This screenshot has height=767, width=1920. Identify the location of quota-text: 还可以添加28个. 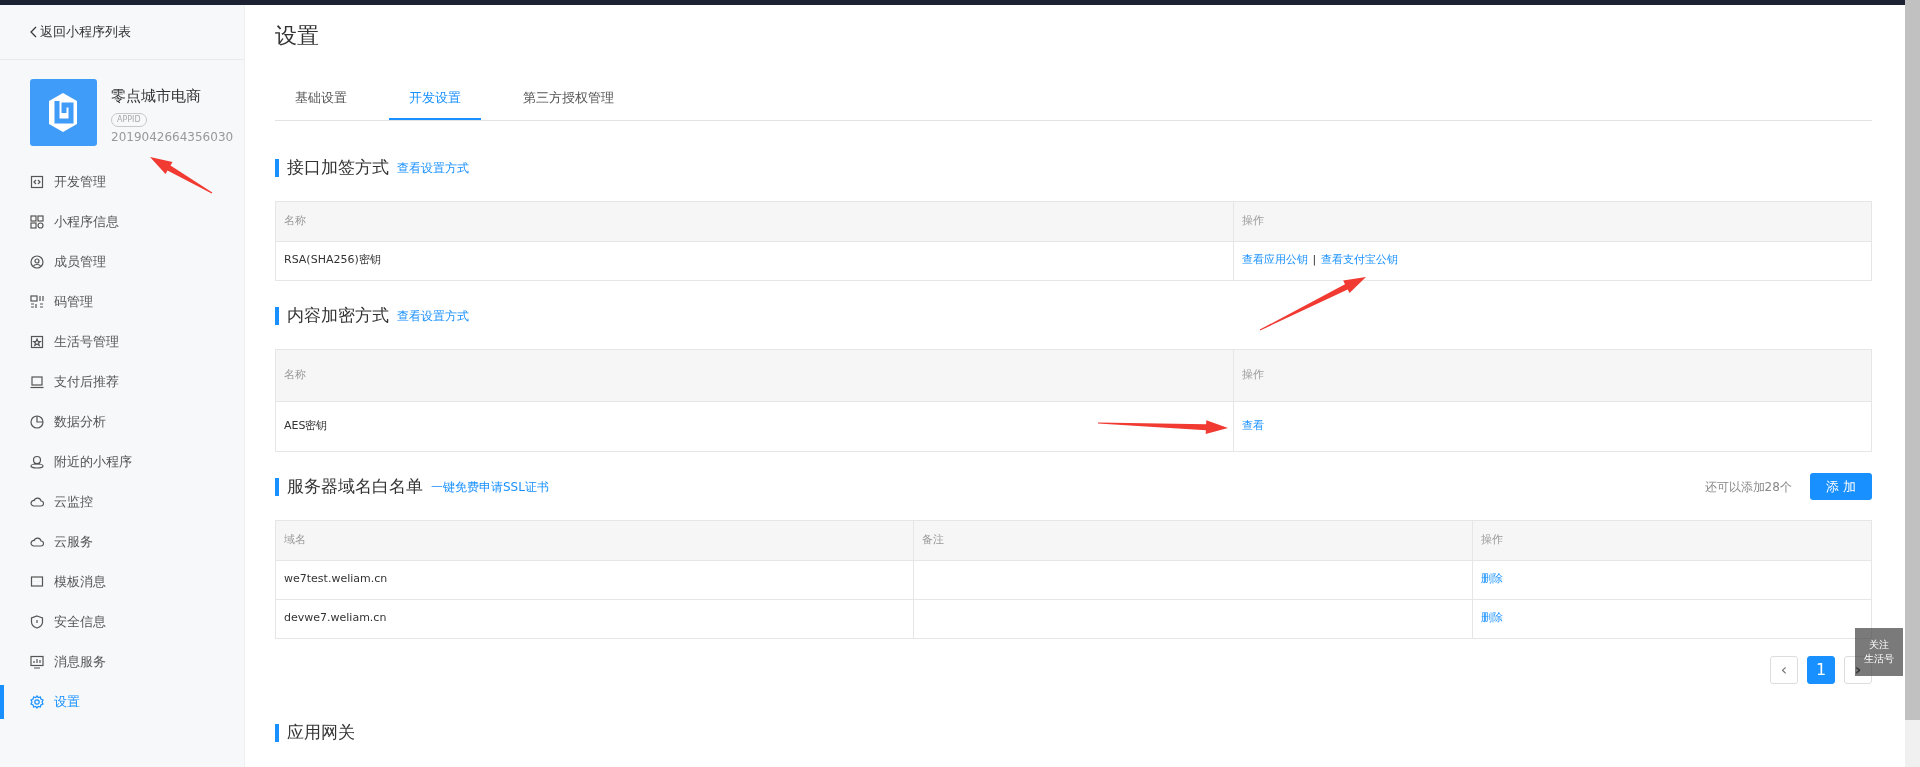
(1748, 487).